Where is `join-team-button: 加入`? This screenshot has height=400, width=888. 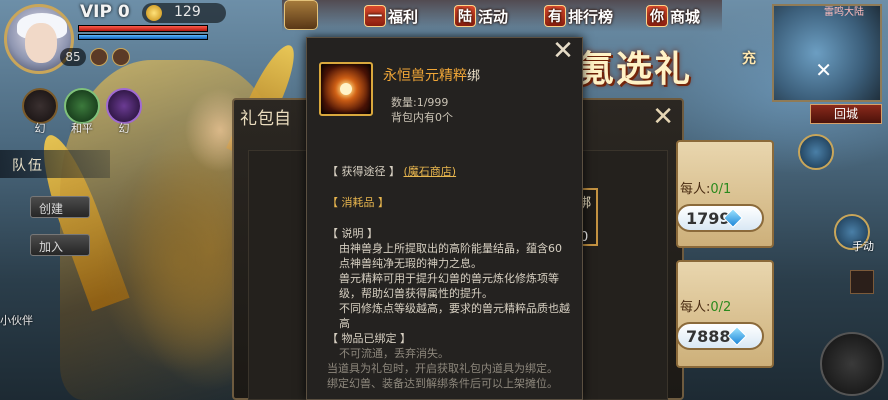
join-team-button: 加入 is located at coordinates (60, 245).